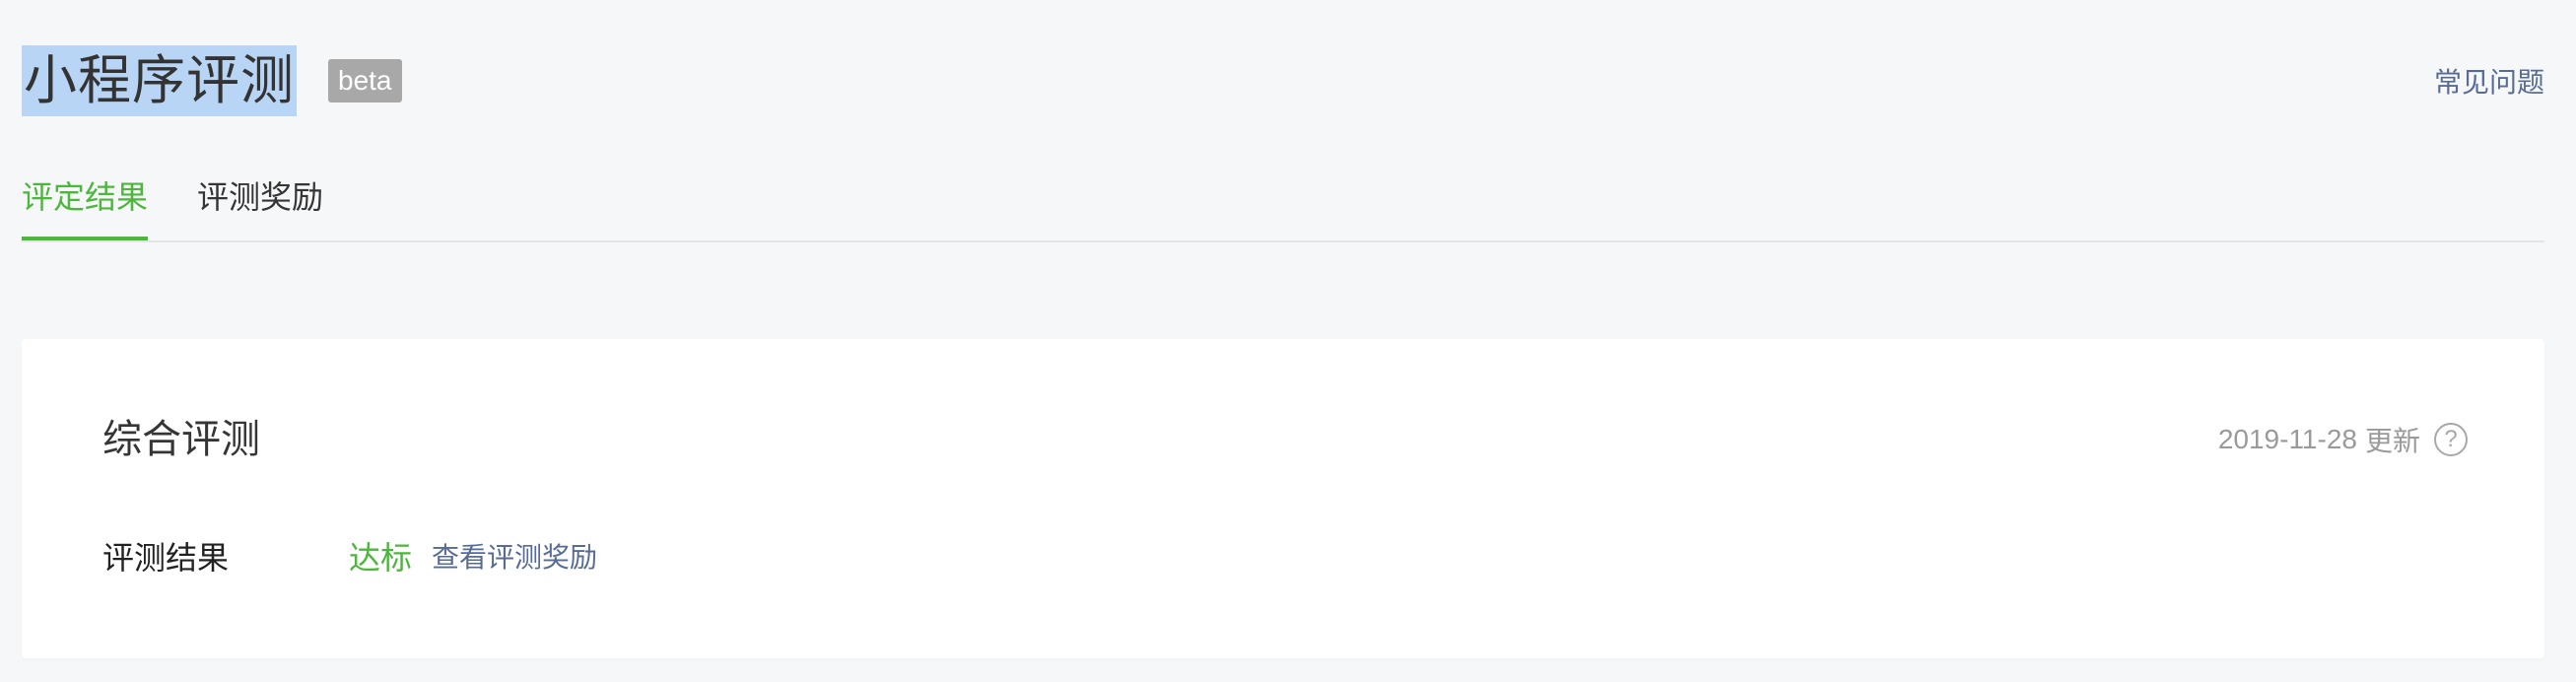  I want to click on page-header: 小程序评测 beta, so click(212, 80).